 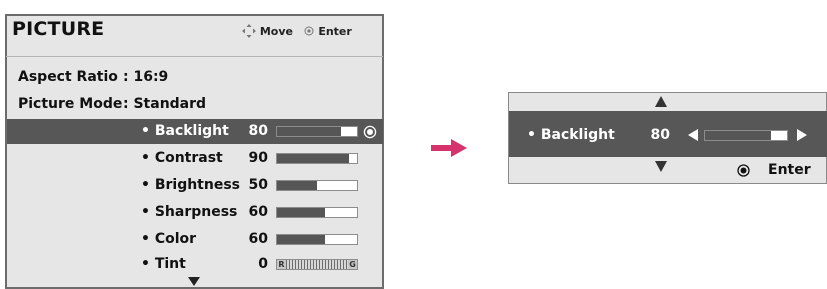 I want to click on picture-mode-label: Picture Mode, so click(x=70, y=104).